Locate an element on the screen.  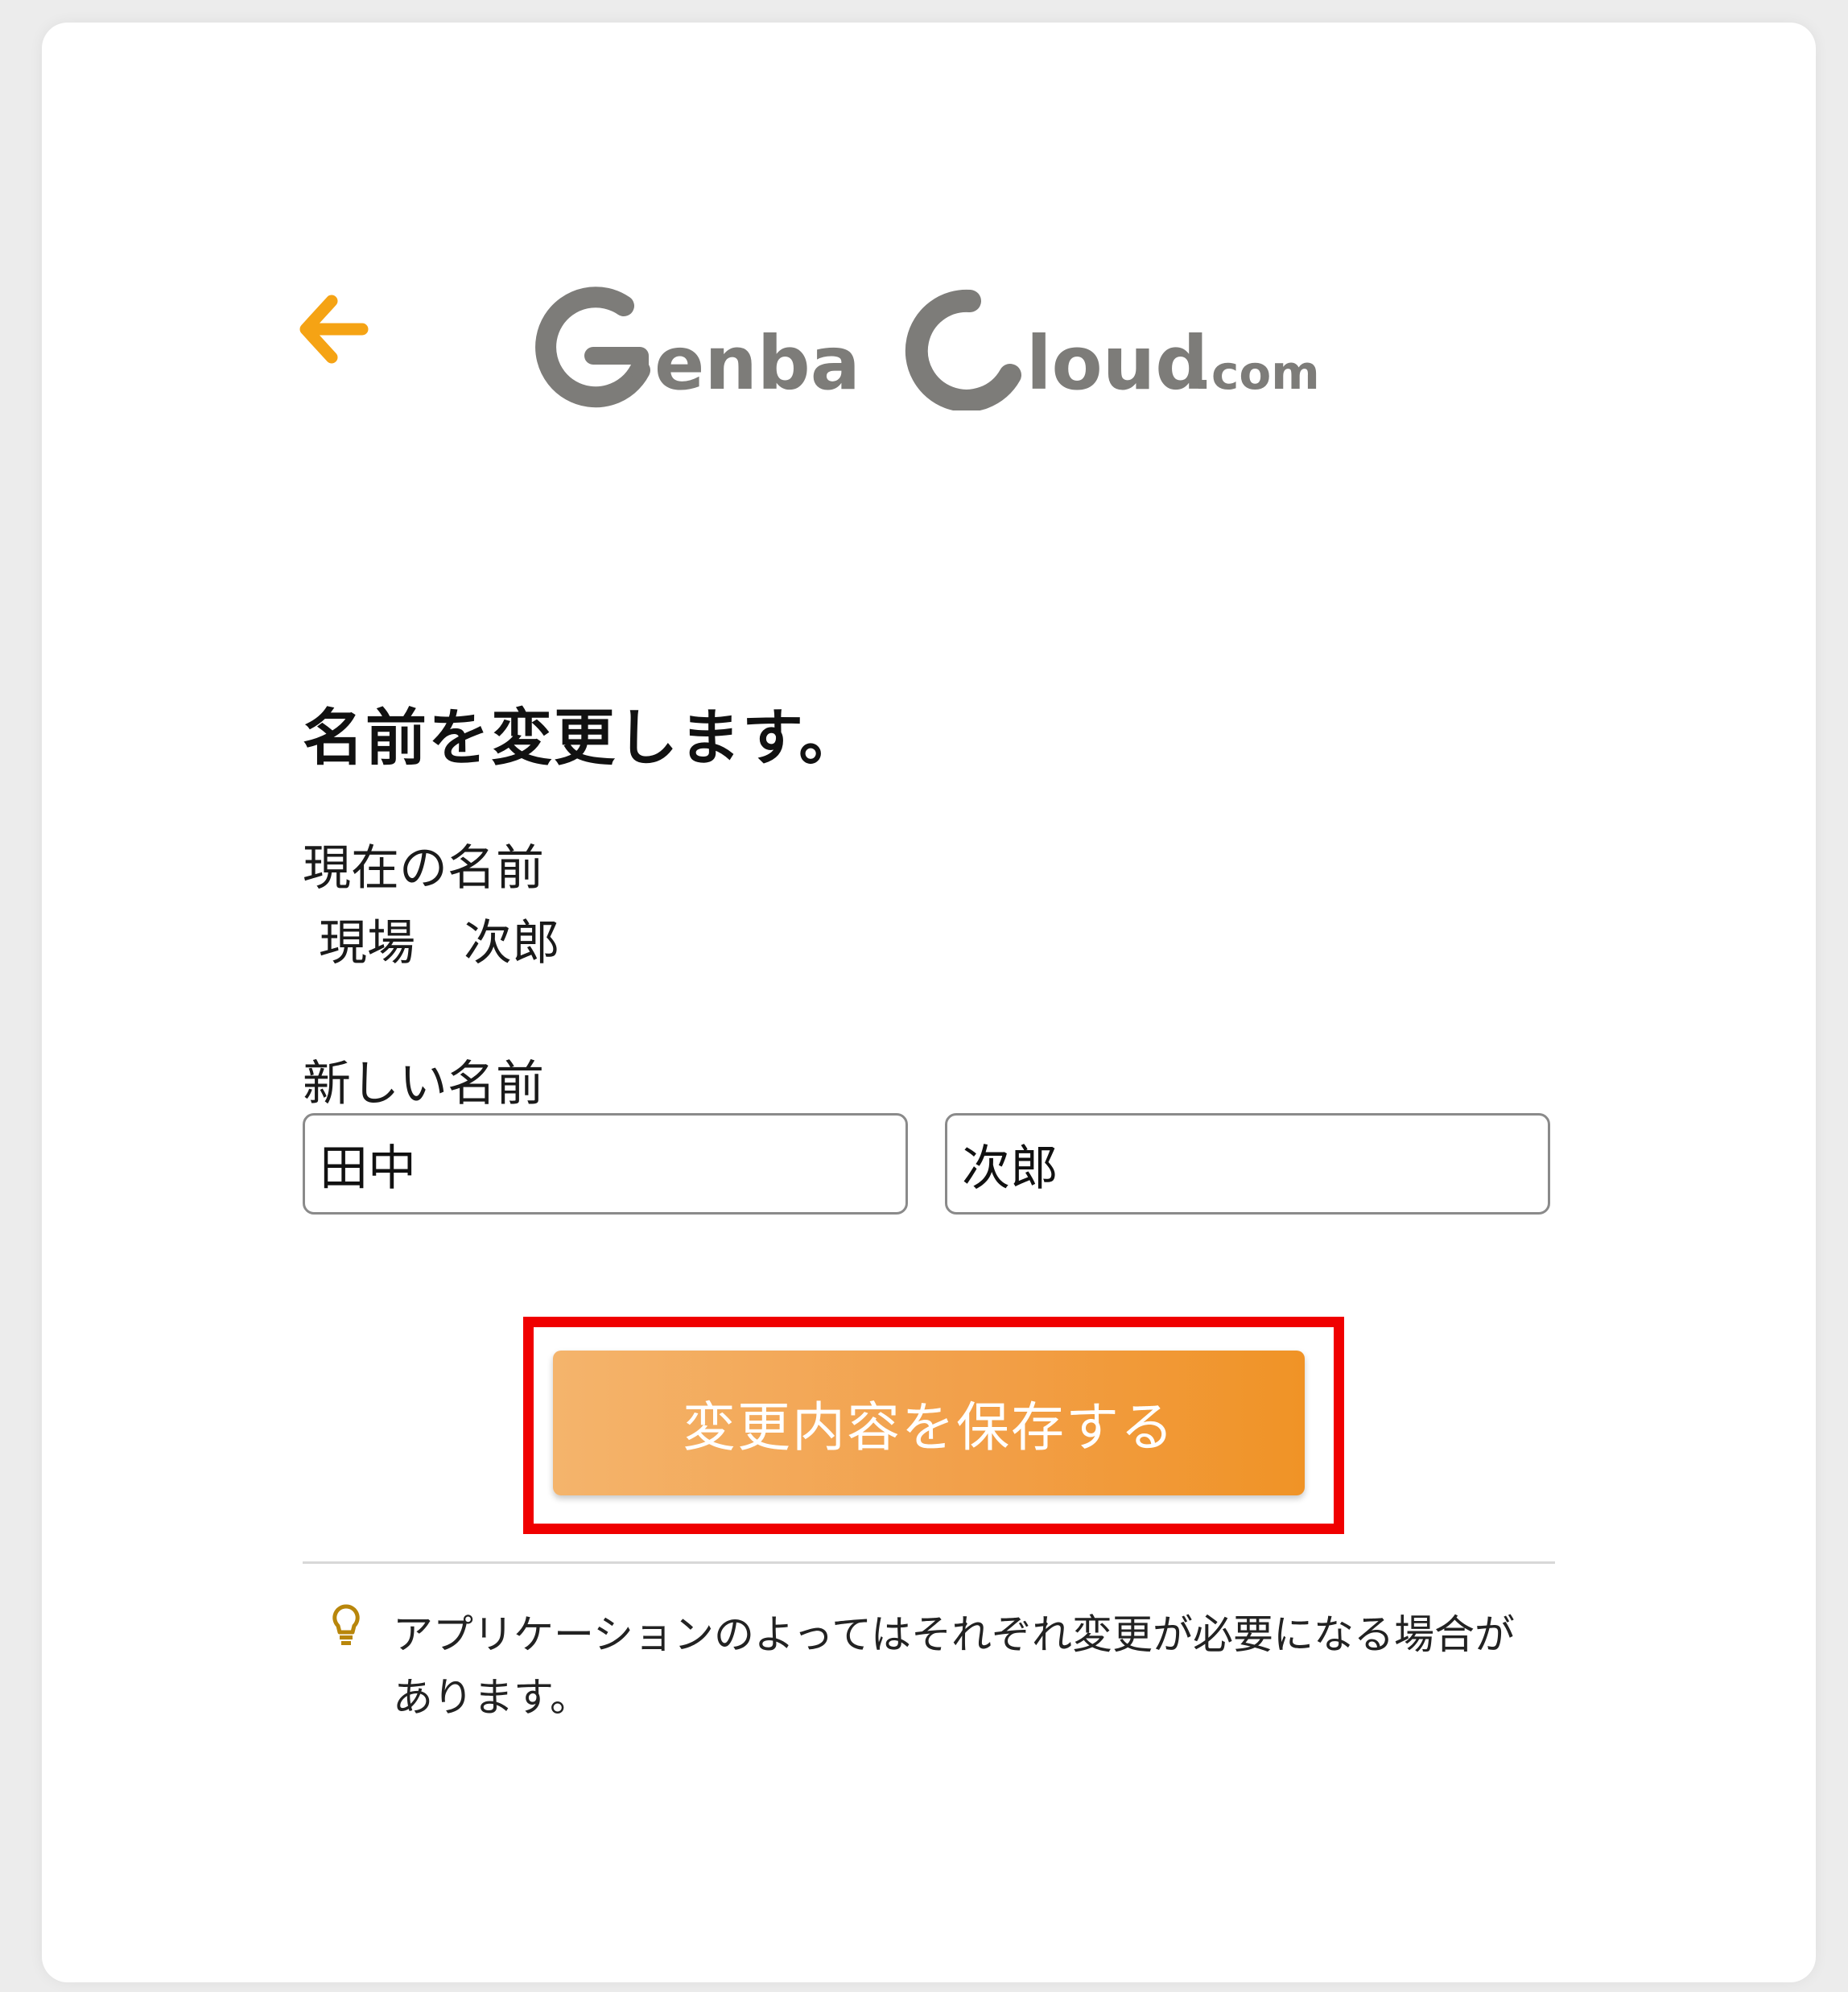
svg-text: loud is located at coordinates (1117, 363).